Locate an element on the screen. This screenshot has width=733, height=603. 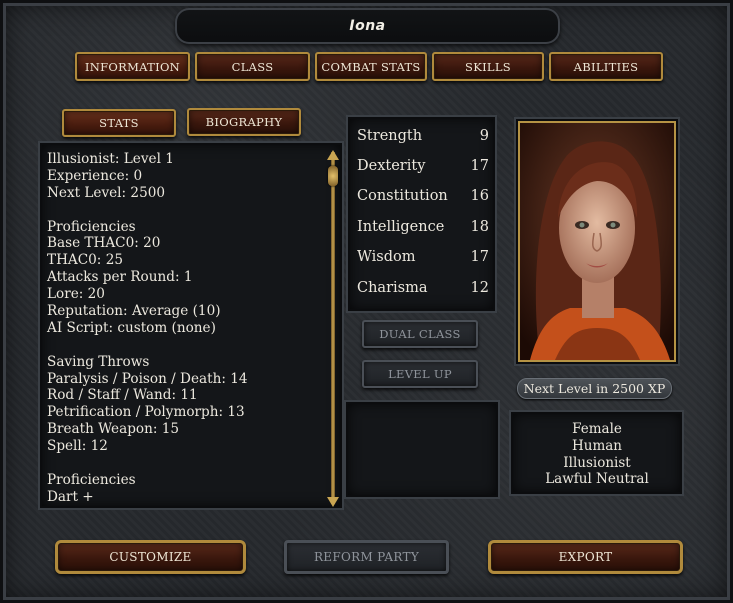
character-description: Female Human Illusionist Lawful Neutral is located at coordinates (597, 454).